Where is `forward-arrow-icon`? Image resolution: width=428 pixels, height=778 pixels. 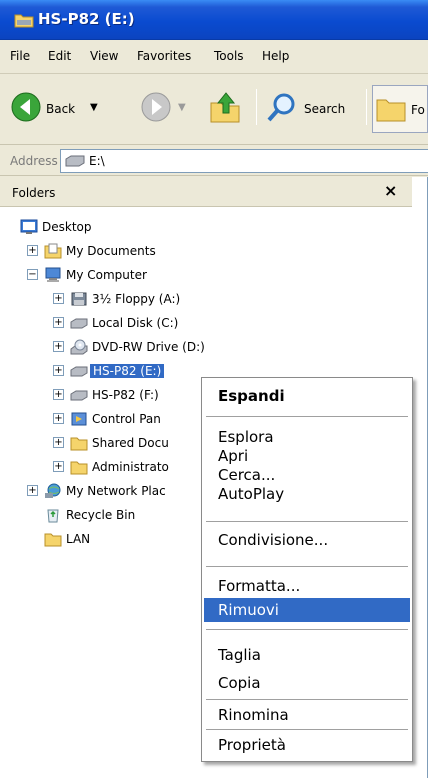 forward-arrow-icon is located at coordinates (156, 107).